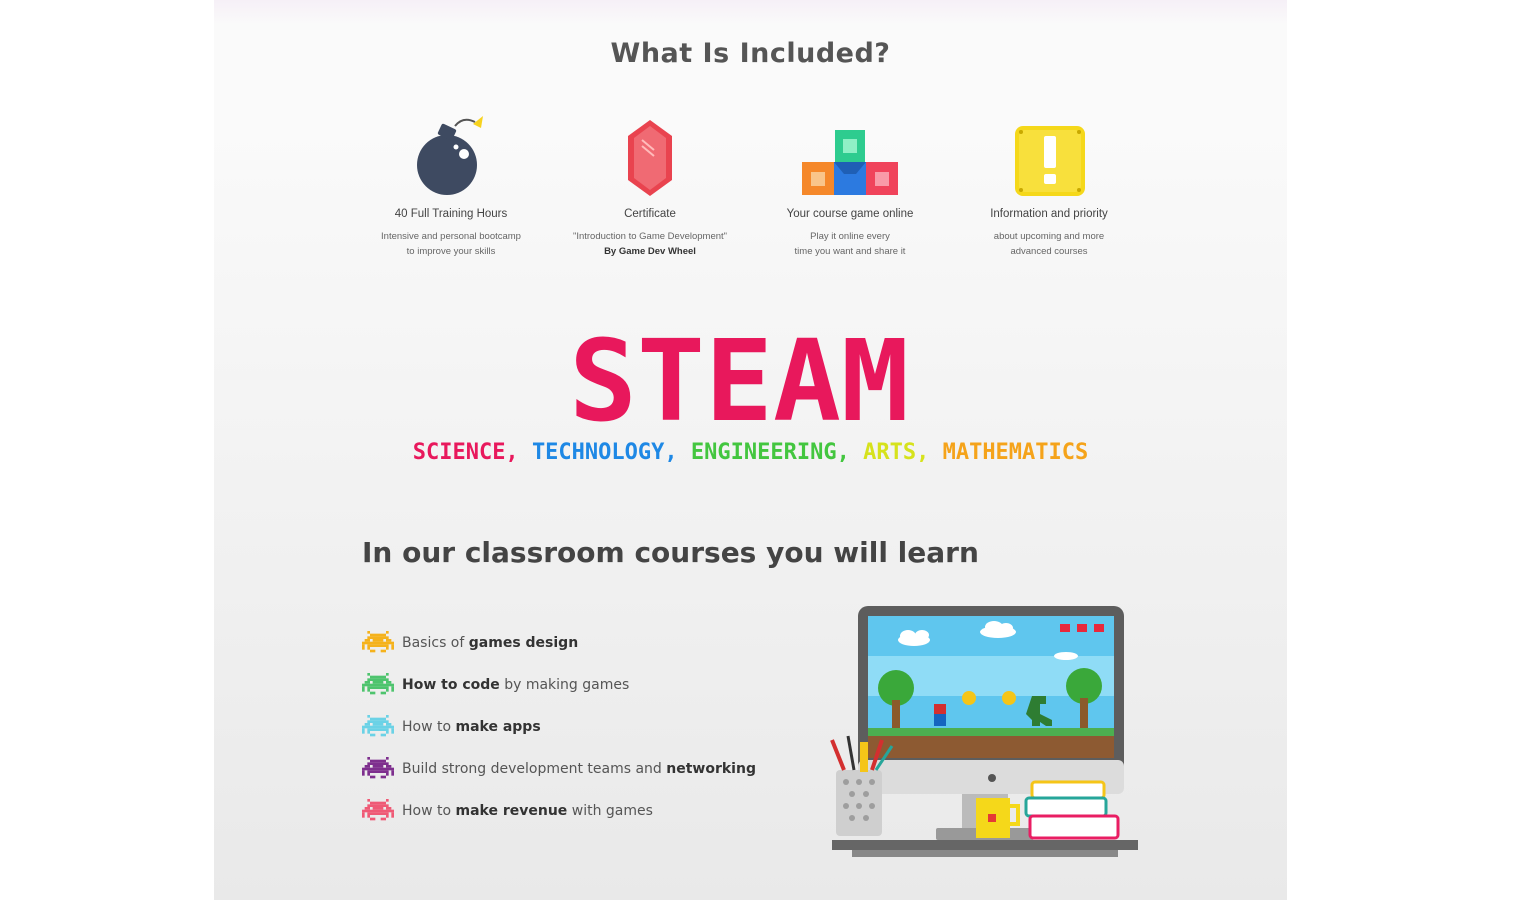 The height and width of the screenshot is (900, 1533). I want to click on steam-word-arts: ARTS,, so click(896, 452).